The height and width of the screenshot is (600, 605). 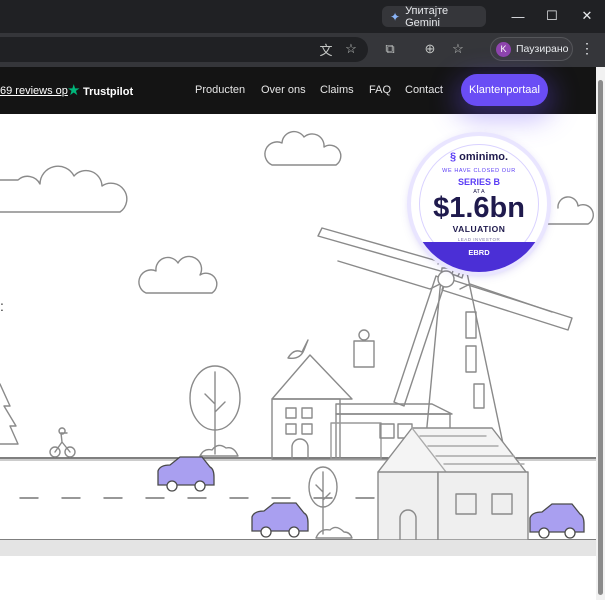 What do you see at coordinates (542, 49) in the screenshot?
I see `profile-label: Паузирано` at bounding box center [542, 49].